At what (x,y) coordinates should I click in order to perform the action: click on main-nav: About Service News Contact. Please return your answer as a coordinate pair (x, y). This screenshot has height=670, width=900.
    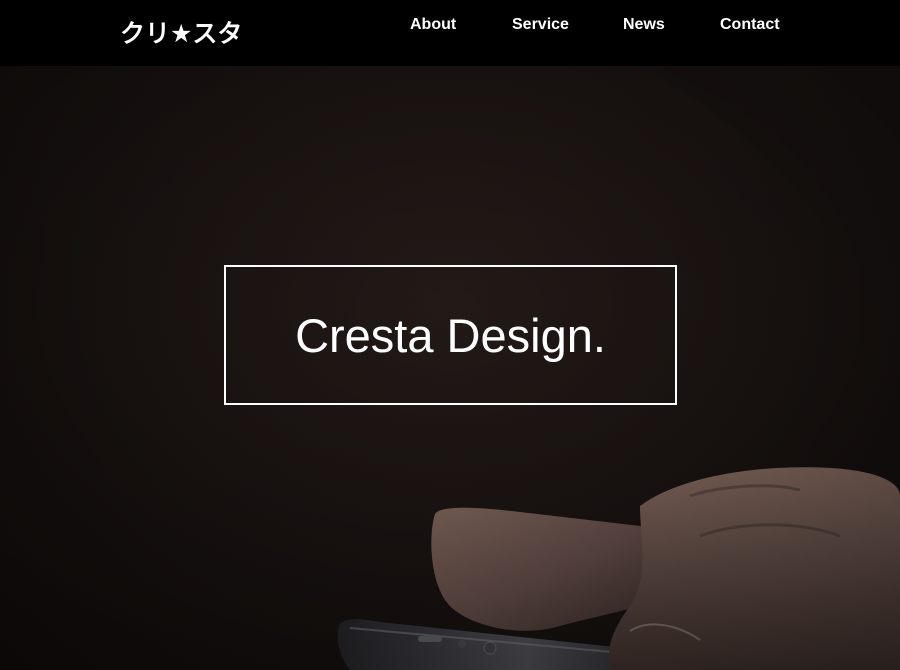
    Looking at the image, I should click on (450, 26).